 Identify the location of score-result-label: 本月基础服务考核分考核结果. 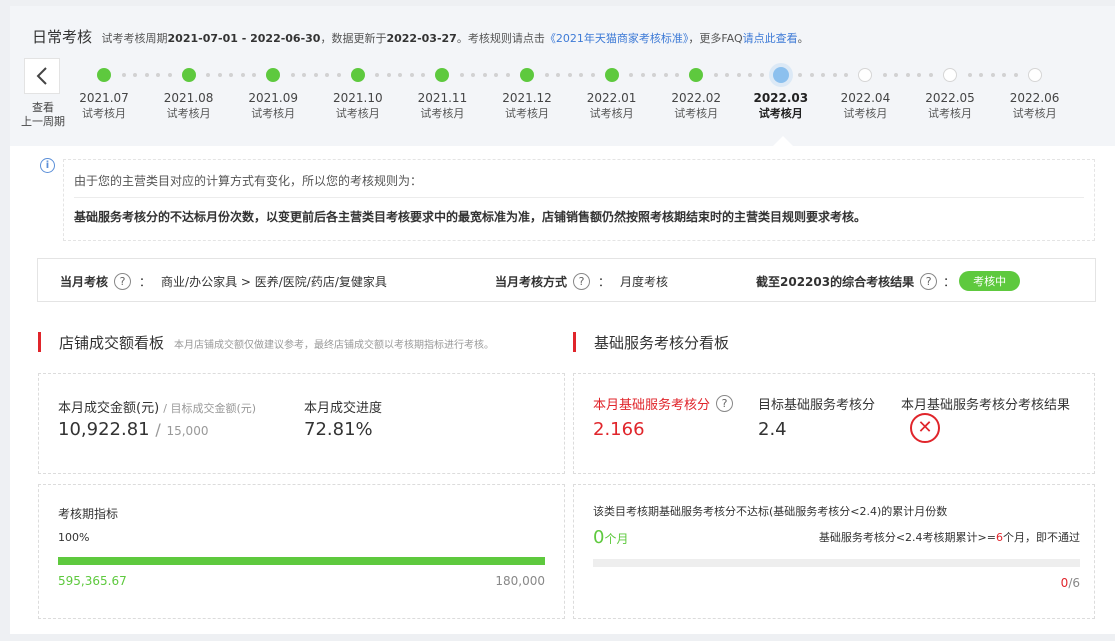
(986, 405).